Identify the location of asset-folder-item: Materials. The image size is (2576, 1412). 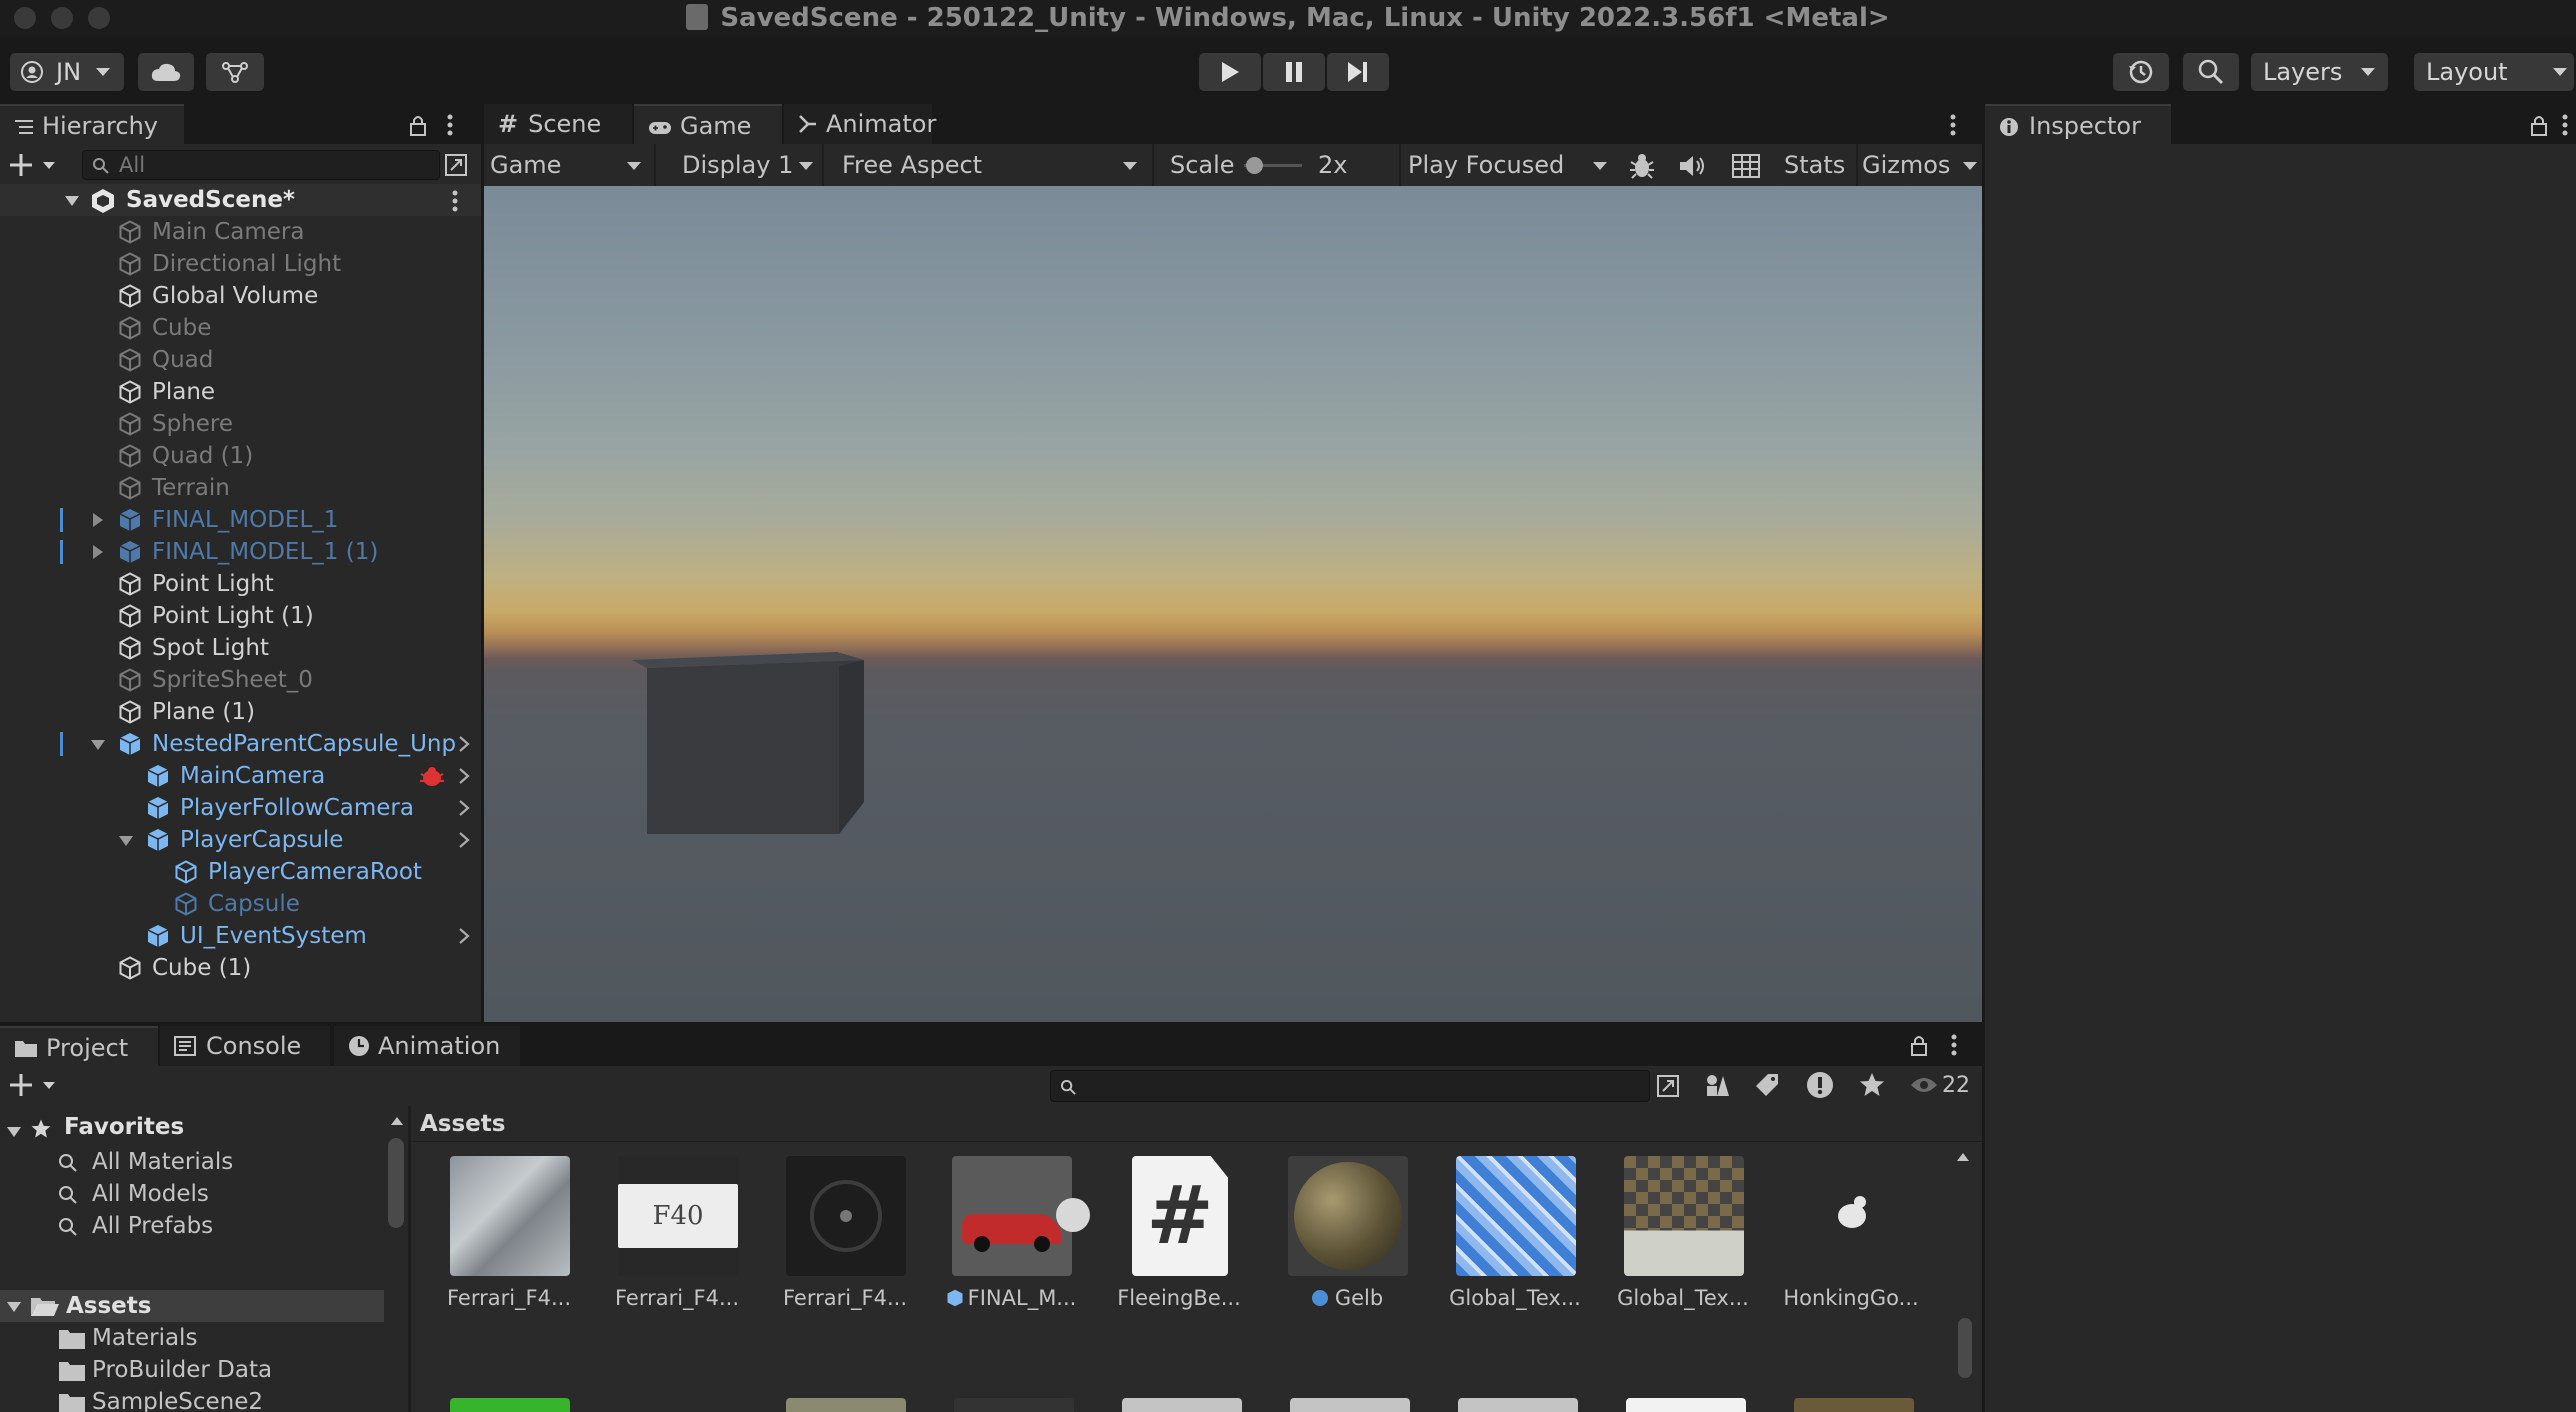
(192, 1338).